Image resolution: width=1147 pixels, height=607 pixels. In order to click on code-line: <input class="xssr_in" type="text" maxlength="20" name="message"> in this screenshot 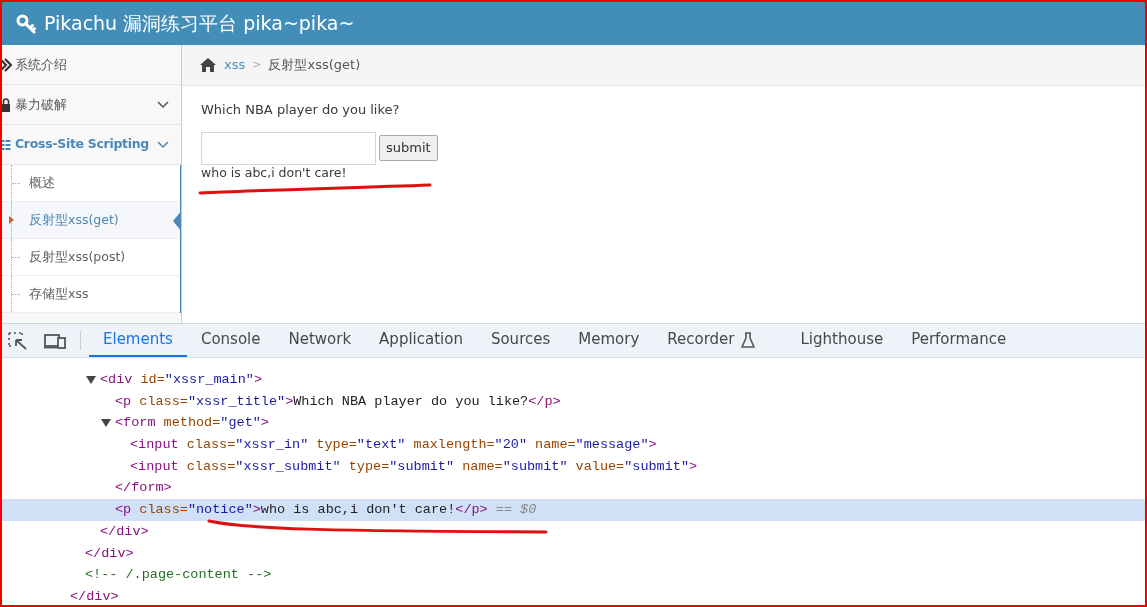, I will do `click(573, 445)`.